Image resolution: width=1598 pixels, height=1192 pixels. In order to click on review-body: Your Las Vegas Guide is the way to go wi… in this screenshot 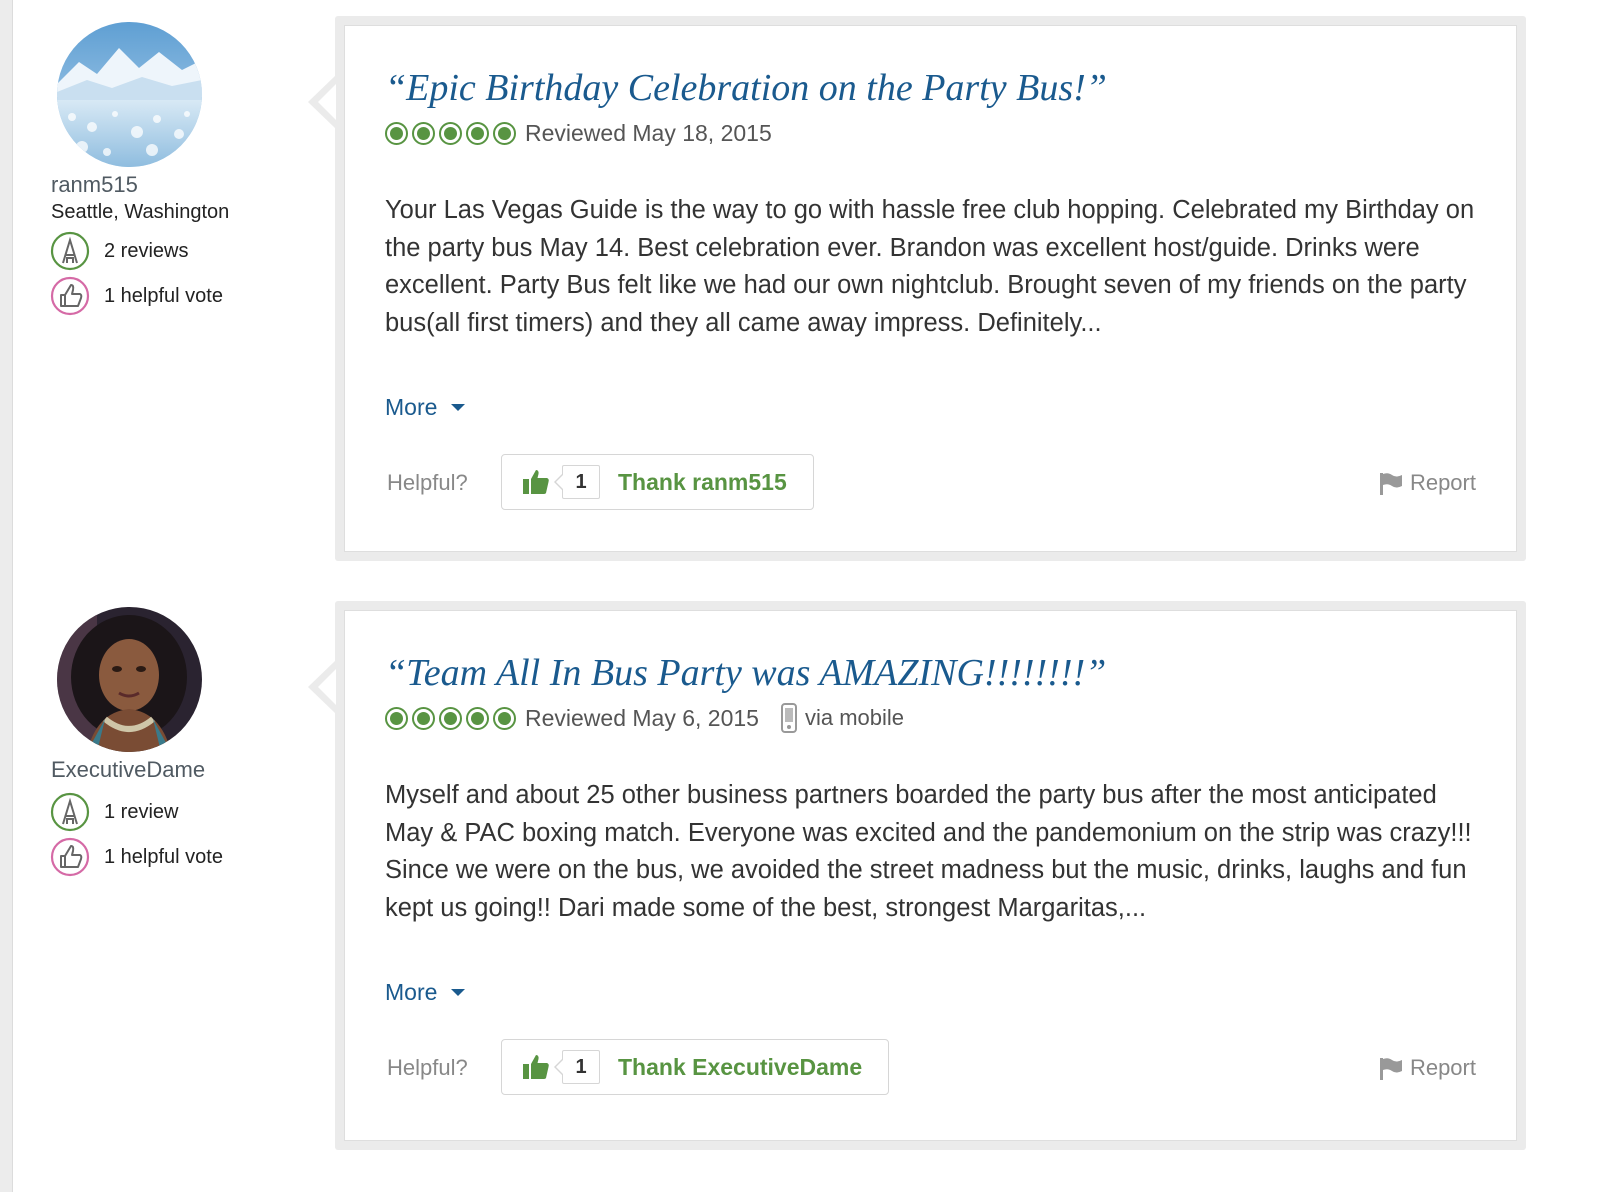, I will do `click(930, 266)`.